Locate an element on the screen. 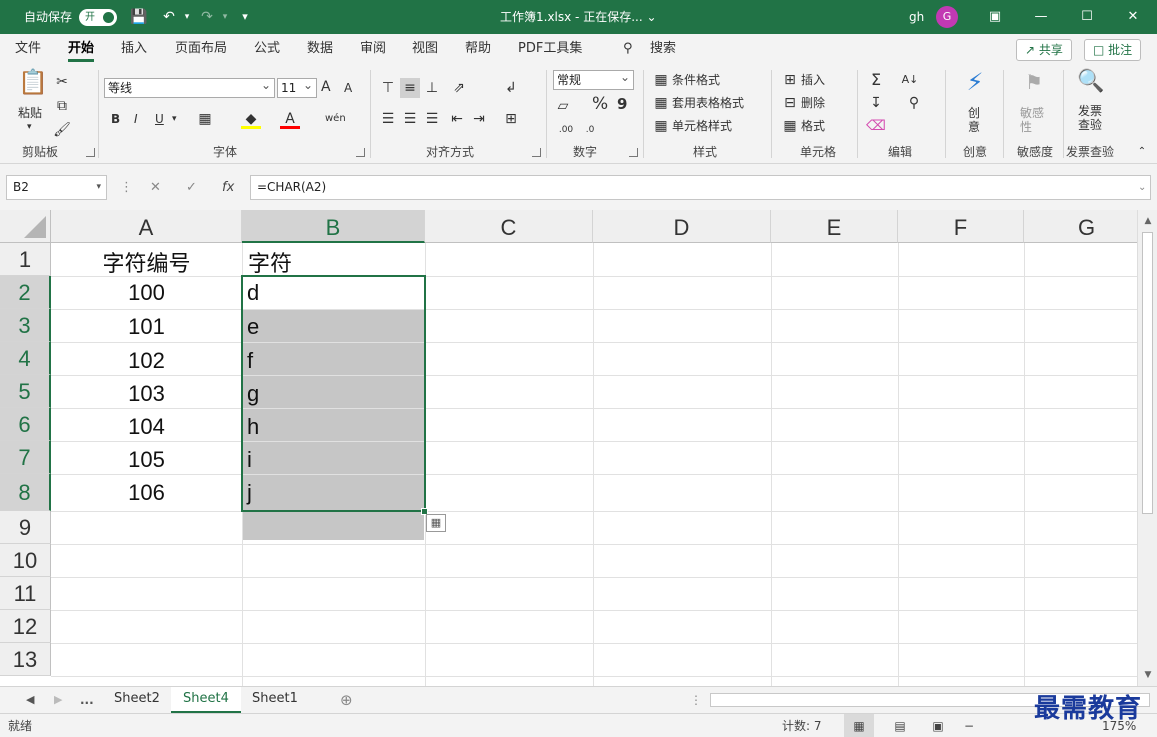 The width and height of the screenshot is (1157, 737). format-cells-button: 格式 is located at coordinates (813, 126).